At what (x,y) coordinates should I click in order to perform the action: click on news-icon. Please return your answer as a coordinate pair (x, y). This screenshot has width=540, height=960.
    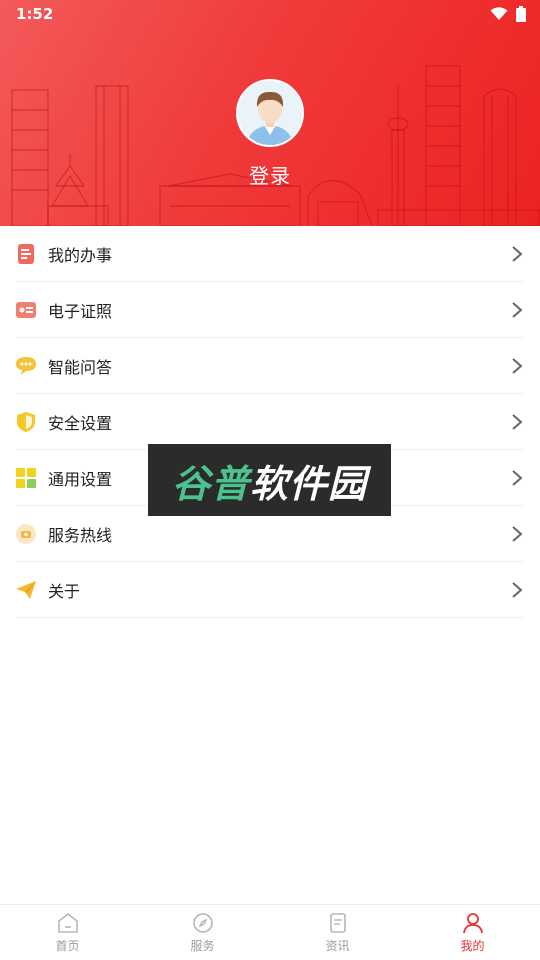
    Looking at the image, I should click on (337, 923).